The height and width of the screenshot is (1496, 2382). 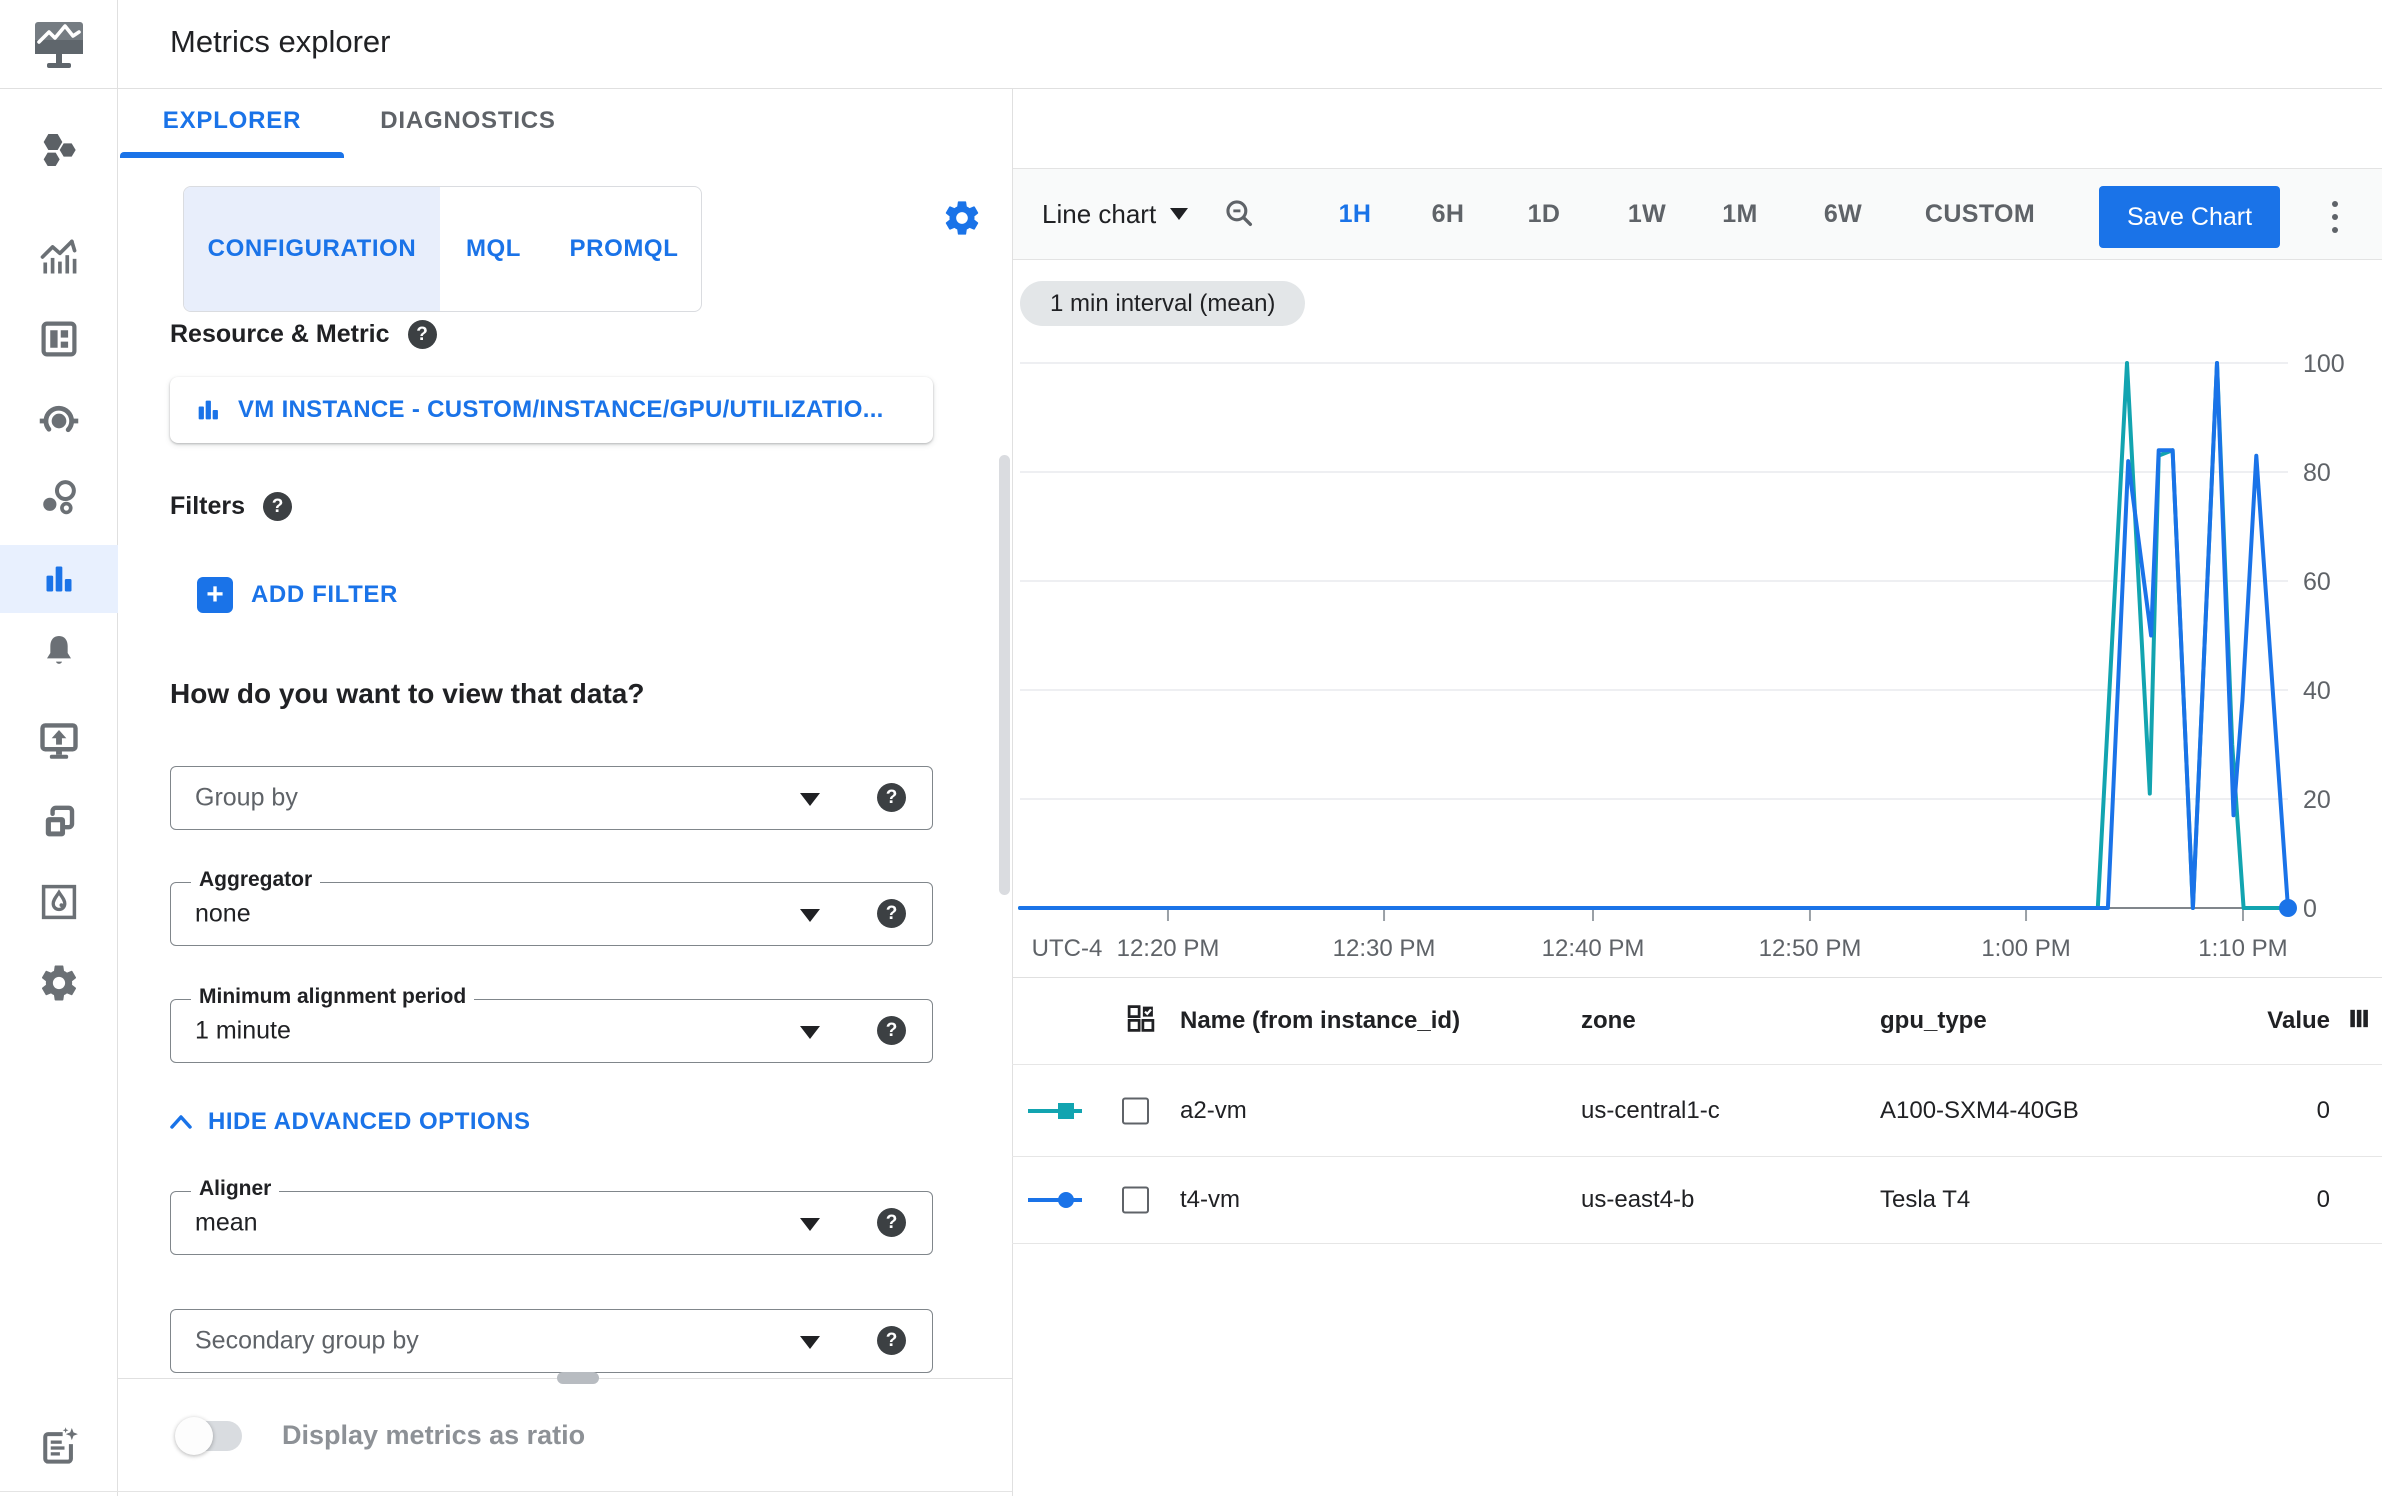 What do you see at coordinates (59, 651) in the screenshot?
I see `alerting-bell-icon` at bounding box center [59, 651].